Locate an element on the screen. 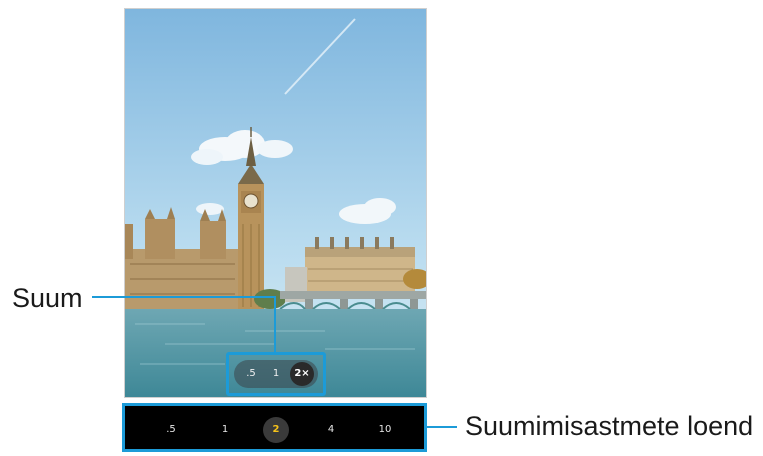 This screenshot has height=456, width=763. zoom-level-list: .5 1 2 4 10 is located at coordinates (274, 427).